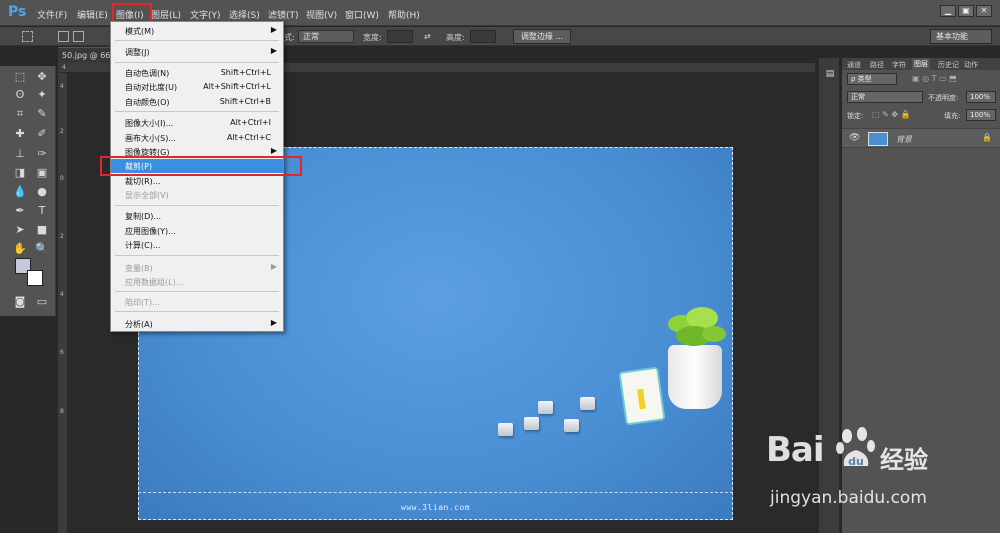 This screenshot has width=1000, height=533. I want to click on shape-icon: ■, so click(42, 230).